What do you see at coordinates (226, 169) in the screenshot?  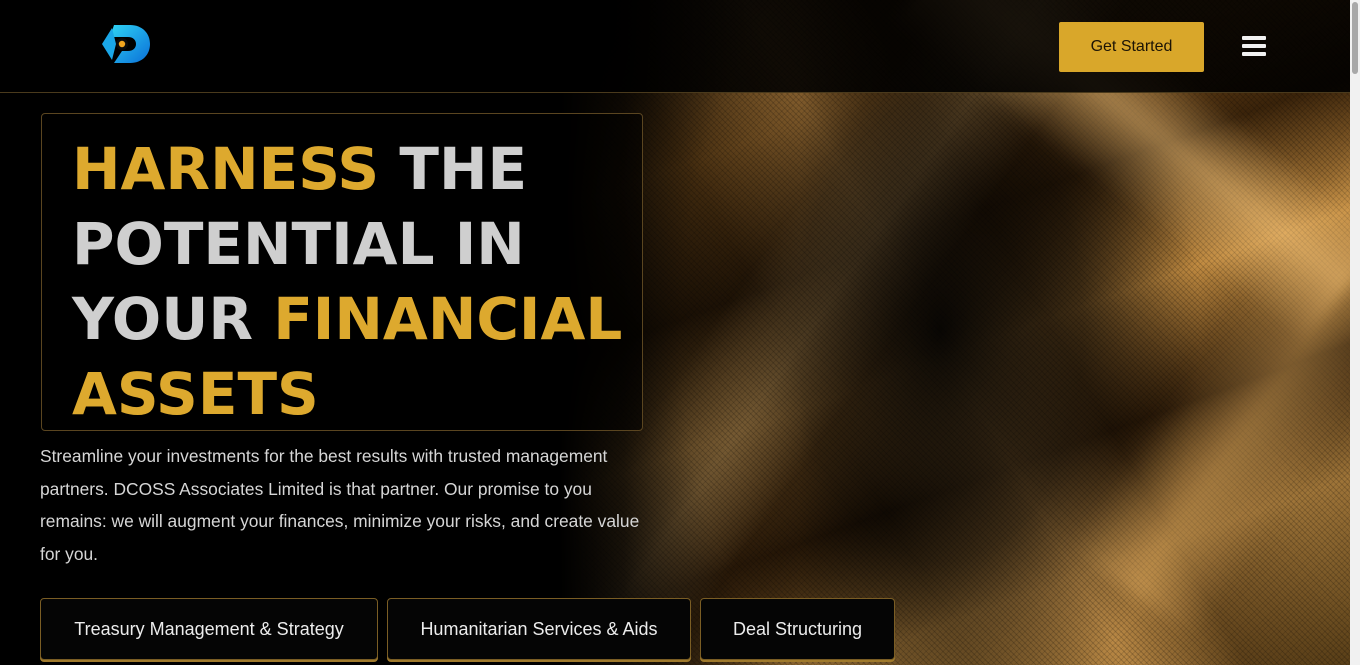 I see `hero-title-word: HARNESS` at bounding box center [226, 169].